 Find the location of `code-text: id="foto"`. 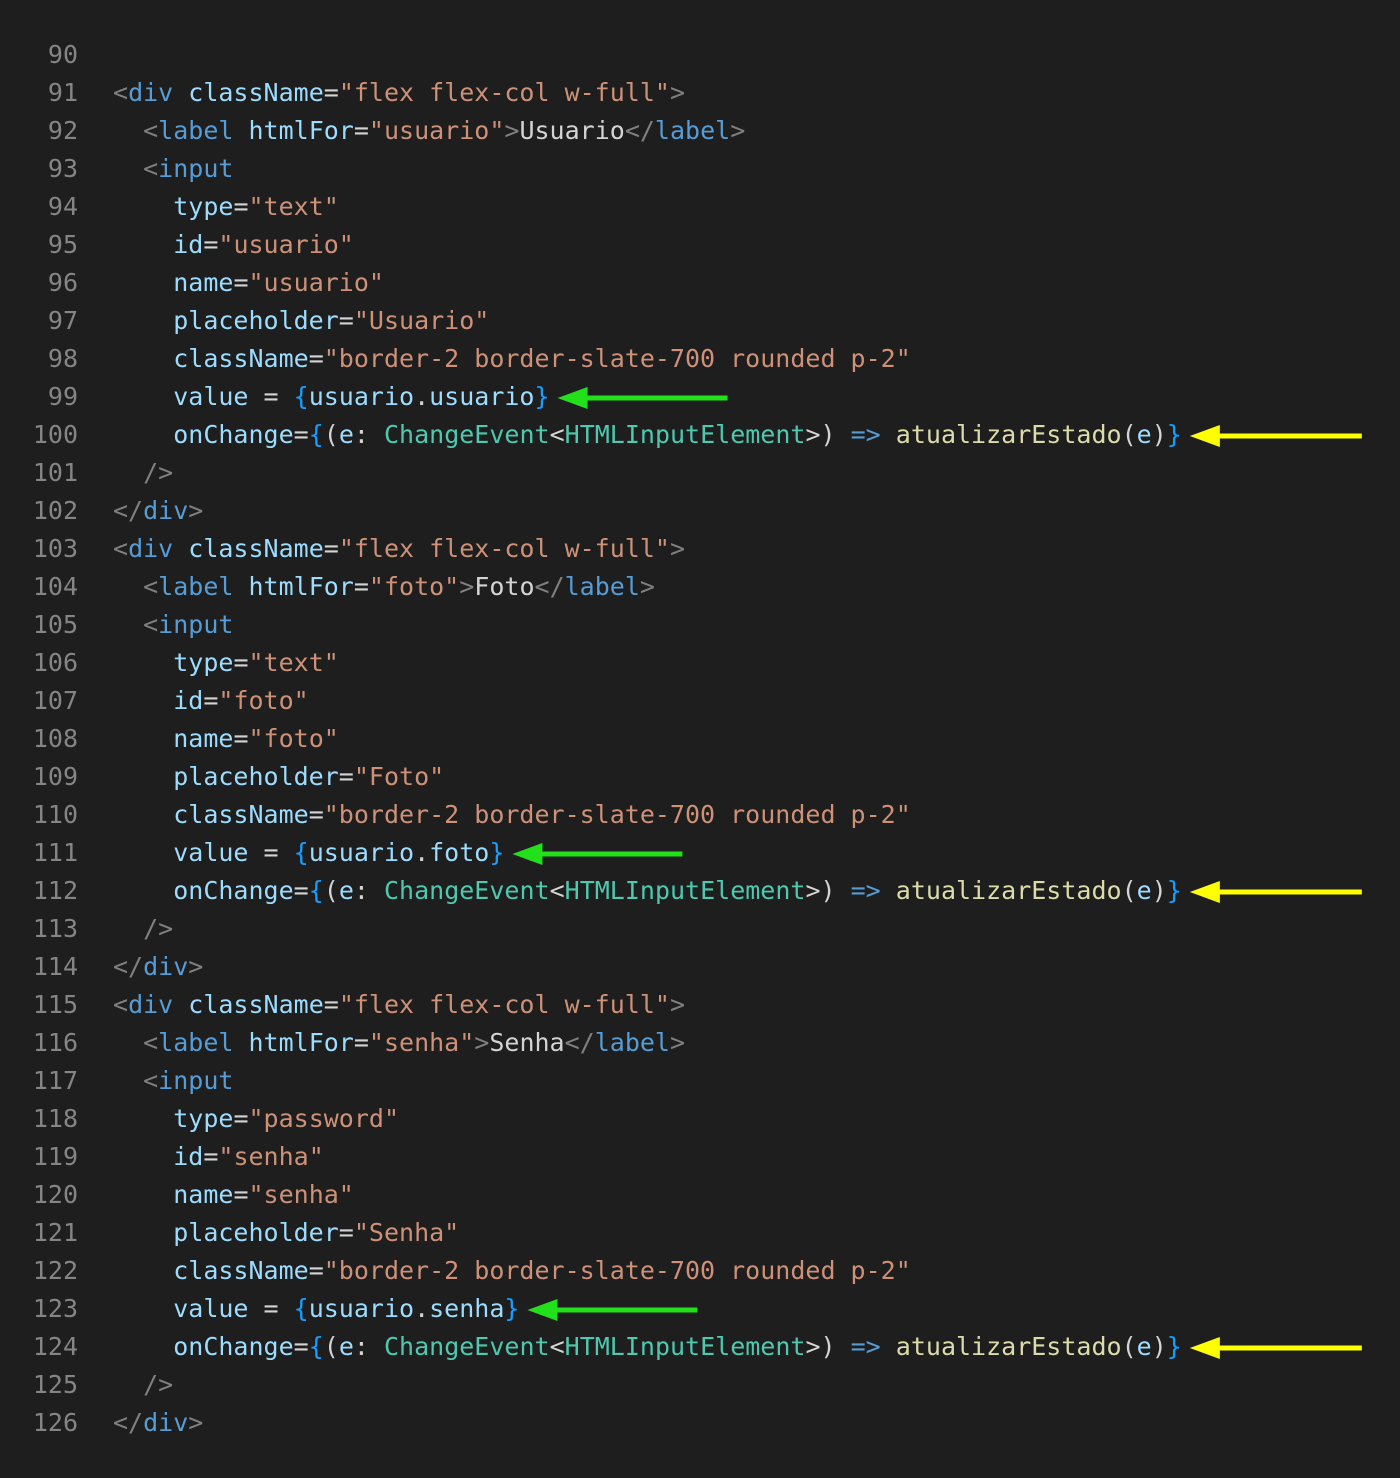

code-text: id="foto" is located at coordinates (210, 701).